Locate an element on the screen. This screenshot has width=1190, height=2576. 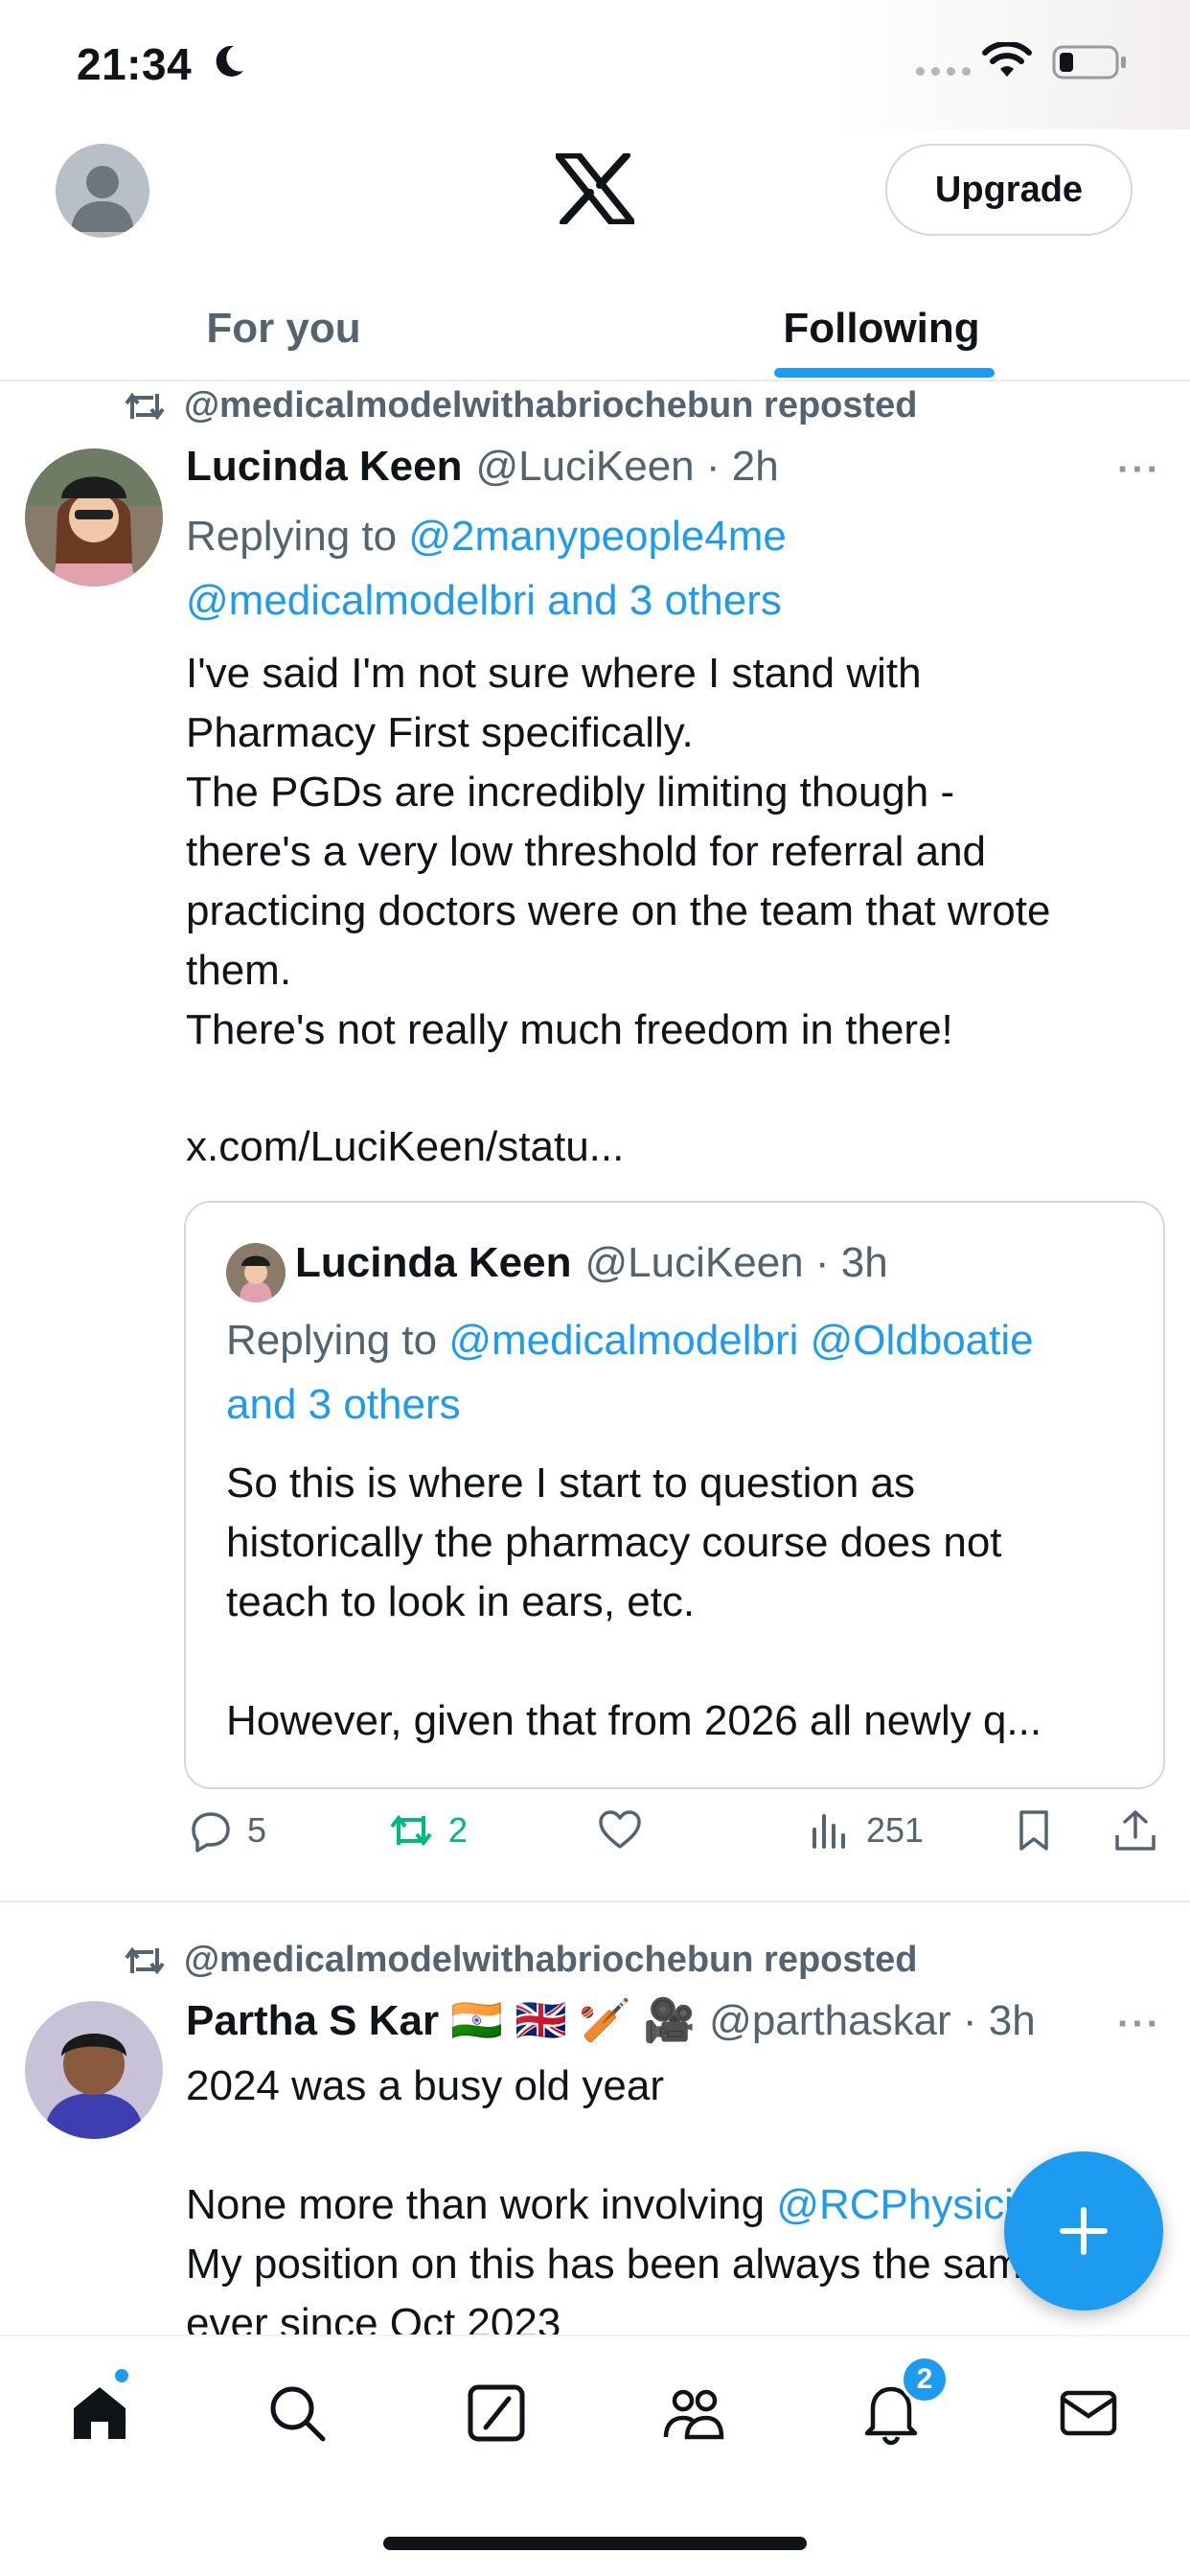
mail-icon is located at coordinates (1089, 2413).